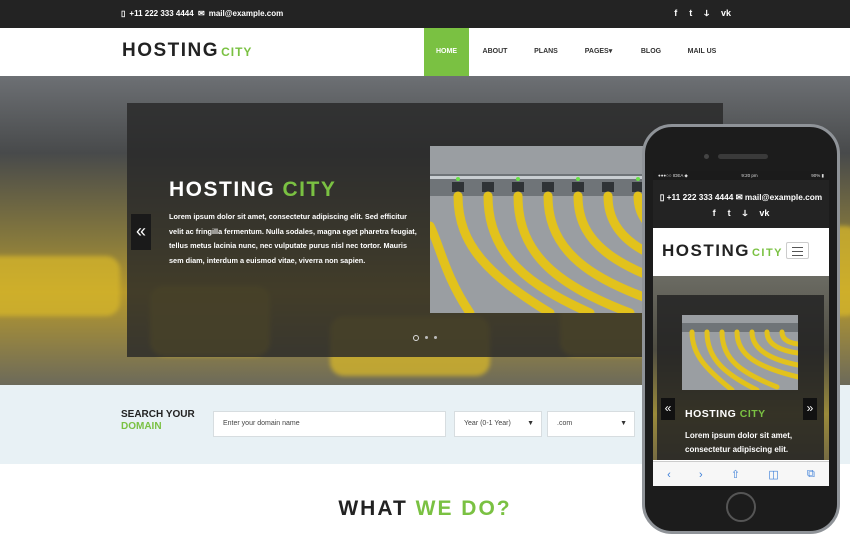  What do you see at coordinates (161, 13) in the screenshot?
I see `phone-number: +11 222 333 4444` at bounding box center [161, 13].